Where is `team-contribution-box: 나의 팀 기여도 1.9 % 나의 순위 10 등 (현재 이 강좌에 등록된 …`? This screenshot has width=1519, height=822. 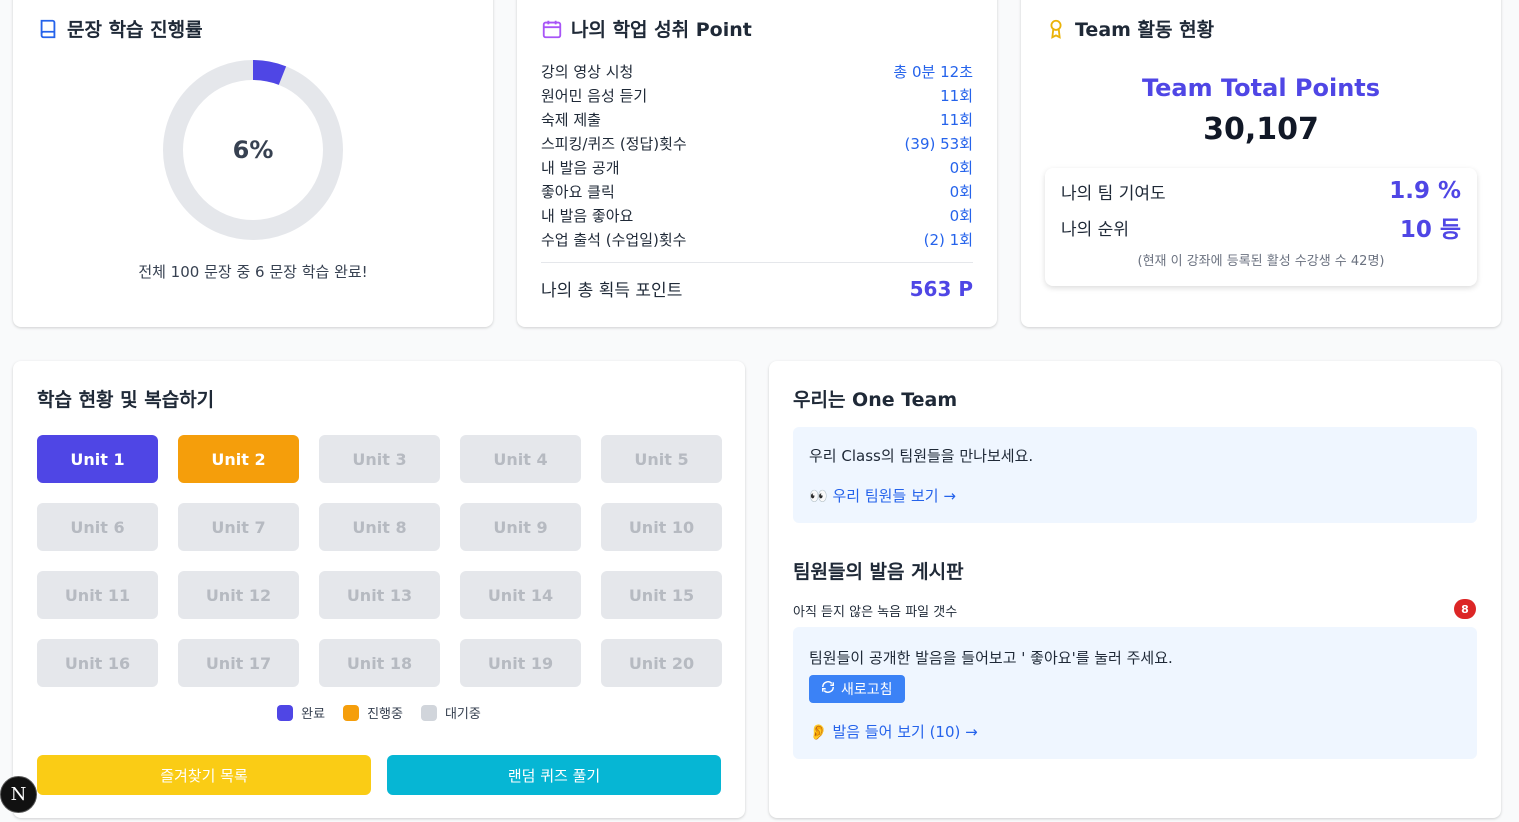 team-contribution-box: 나의 팀 기여도 1.9 % 나의 순위 10 등 (현재 이 강좌에 등록된 … is located at coordinates (1261, 227).